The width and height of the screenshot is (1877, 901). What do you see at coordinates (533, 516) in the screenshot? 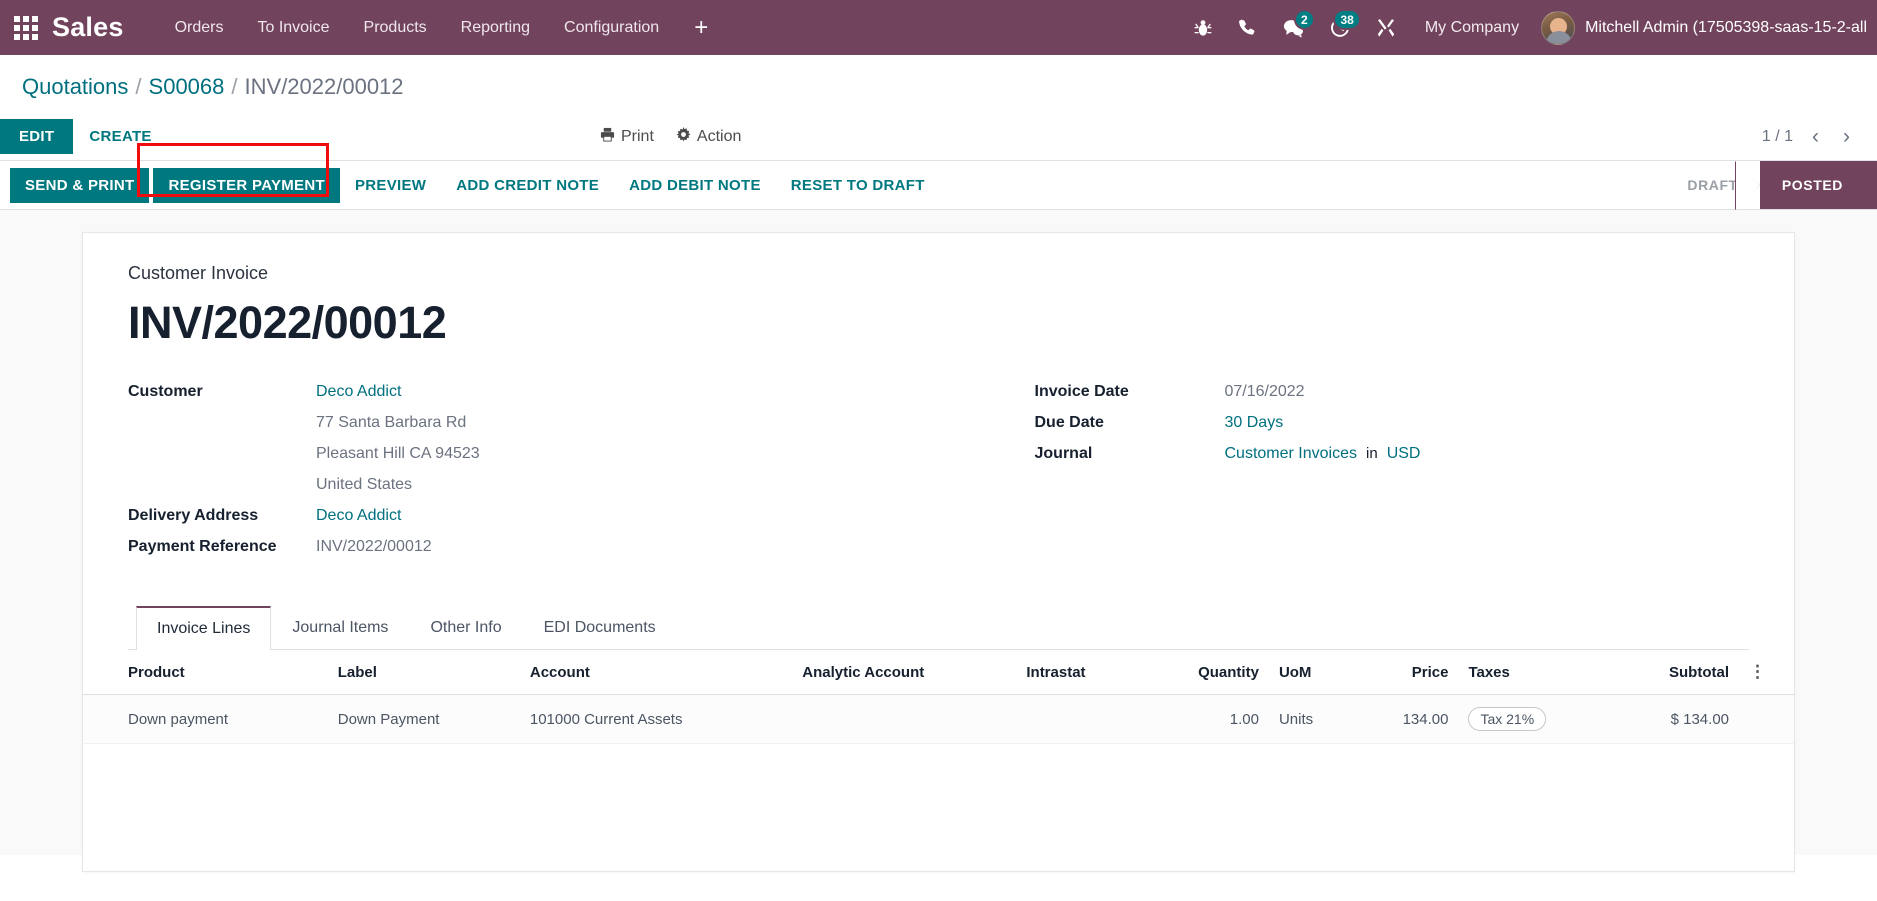
I see `field-delivery-address: Delivery Address Deco Addict` at bounding box center [533, 516].